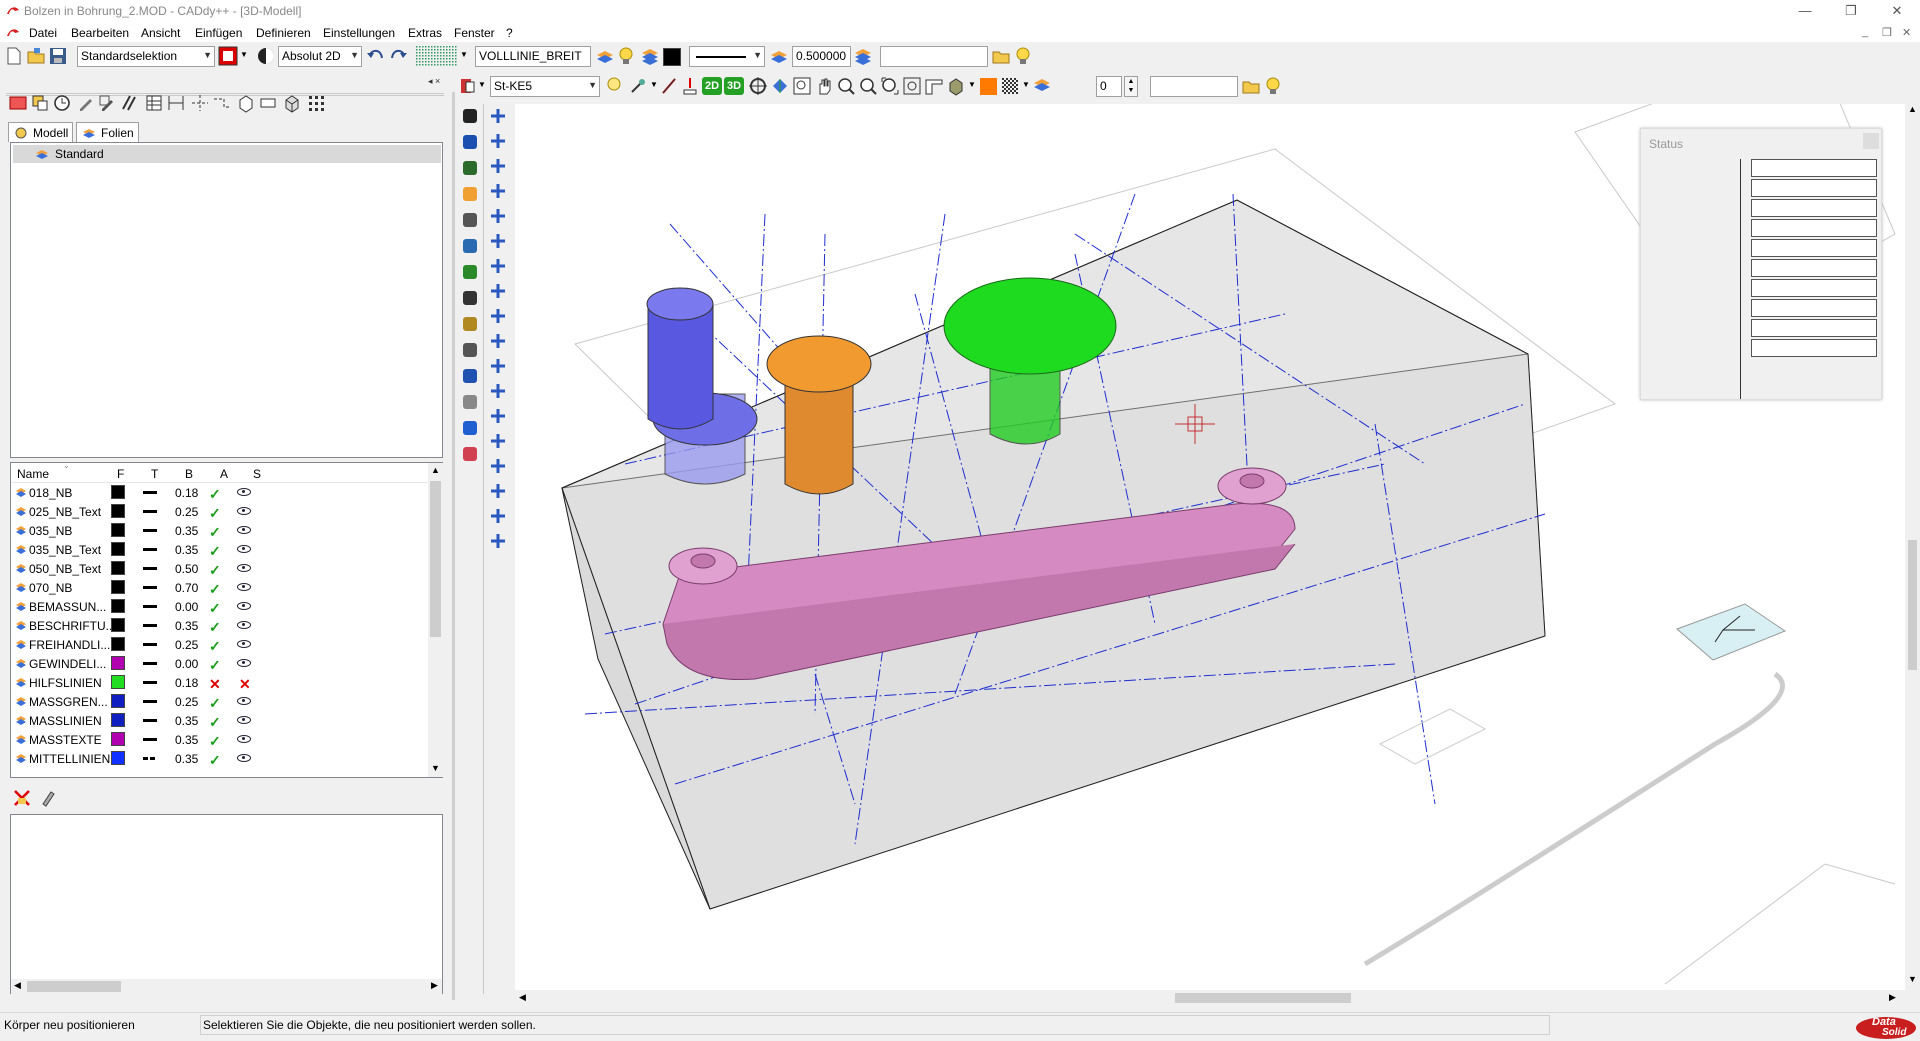 The height and width of the screenshot is (1041, 1920). What do you see at coordinates (758, 86) in the screenshot?
I see `orbit-icon` at bounding box center [758, 86].